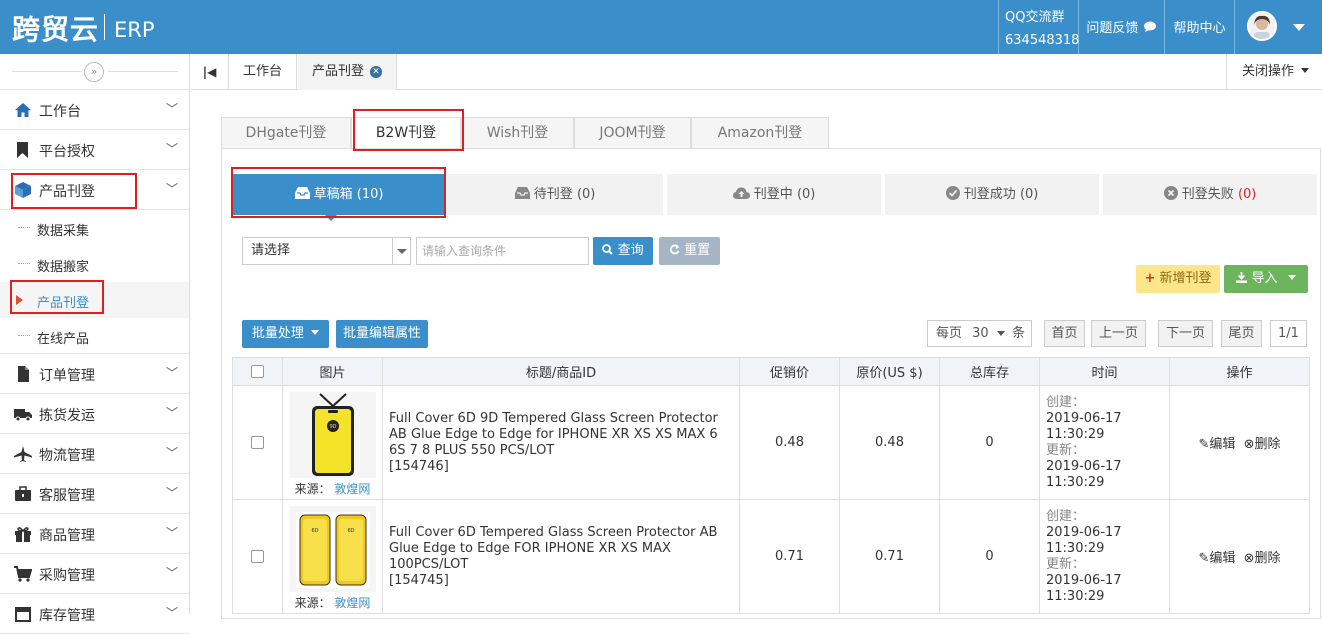 The image size is (1322, 634). I want to click on product-image: 9D, so click(332, 435).